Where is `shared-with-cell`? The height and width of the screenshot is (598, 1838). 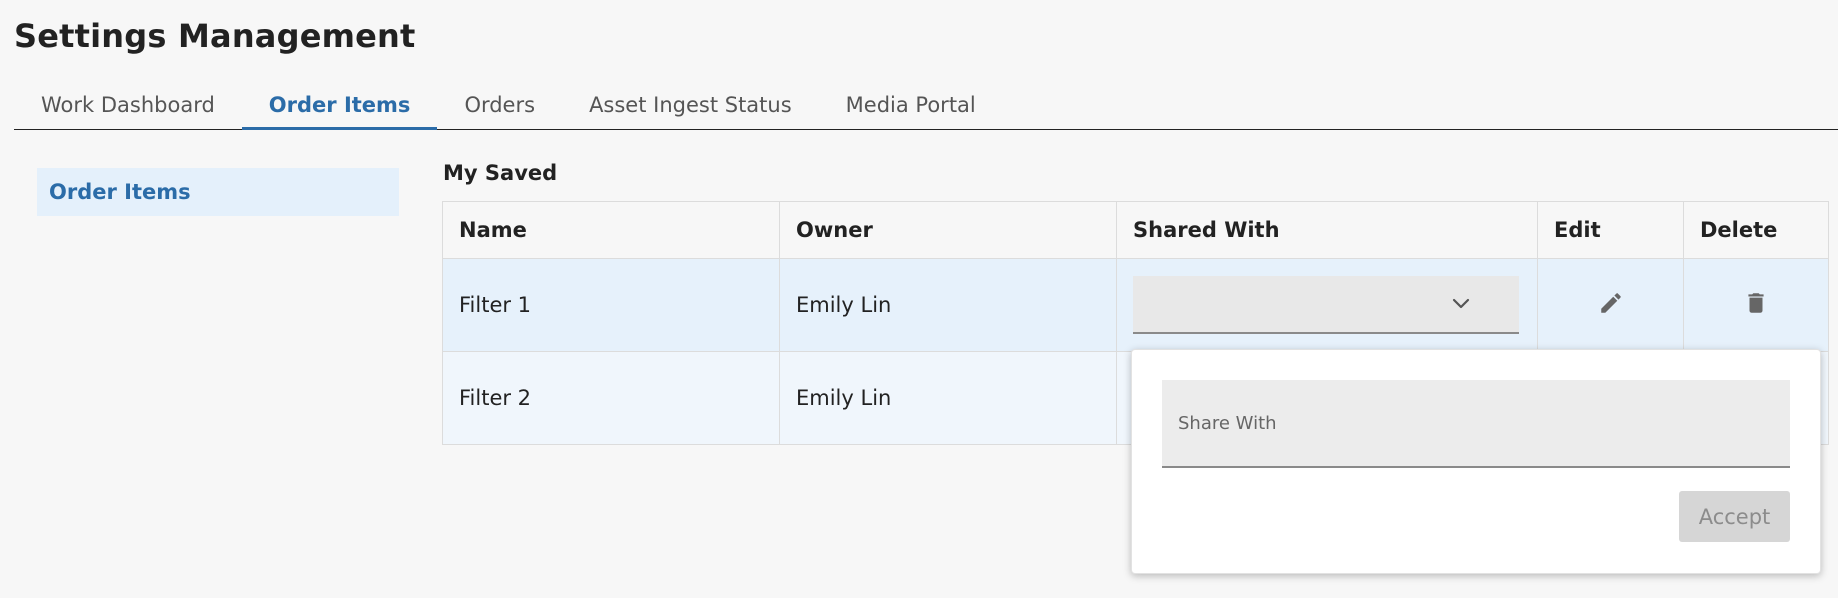
shared-with-cell is located at coordinates (1327, 305).